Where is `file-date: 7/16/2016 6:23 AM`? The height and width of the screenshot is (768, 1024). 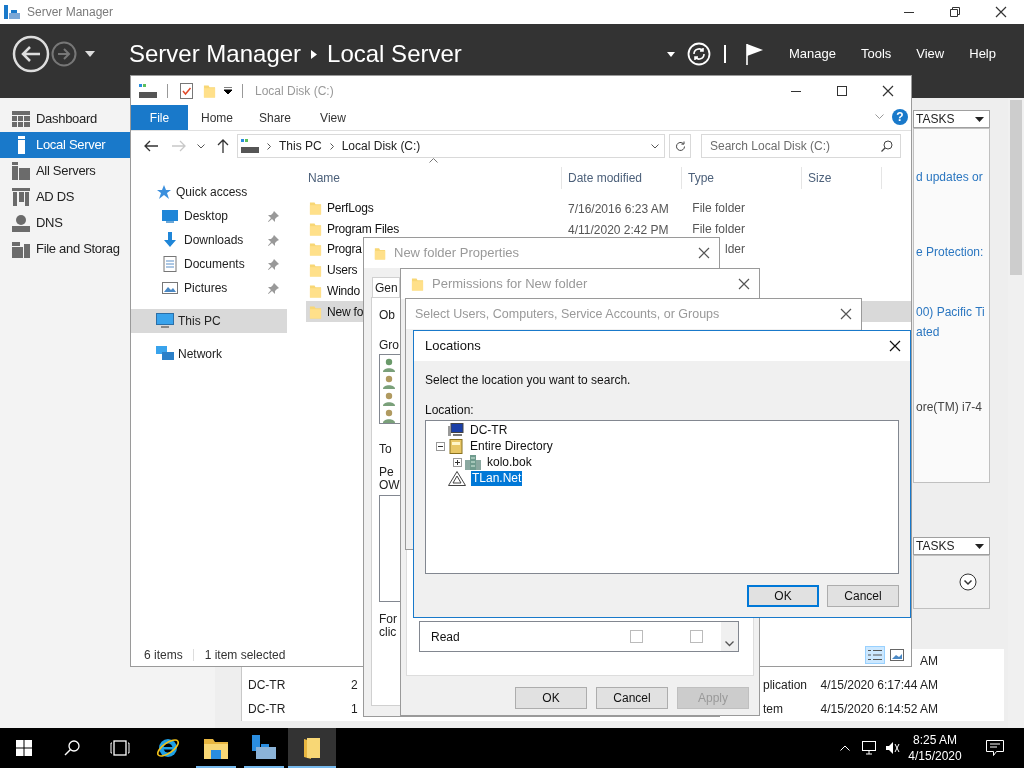 file-date: 7/16/2016 6:23 AM is located at coordinates (618, 209).